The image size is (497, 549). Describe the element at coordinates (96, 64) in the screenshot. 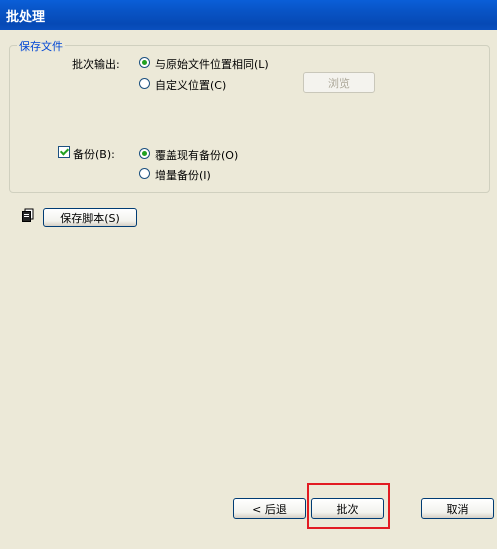

I see `batch-output-label: 批次输出:` at that location.